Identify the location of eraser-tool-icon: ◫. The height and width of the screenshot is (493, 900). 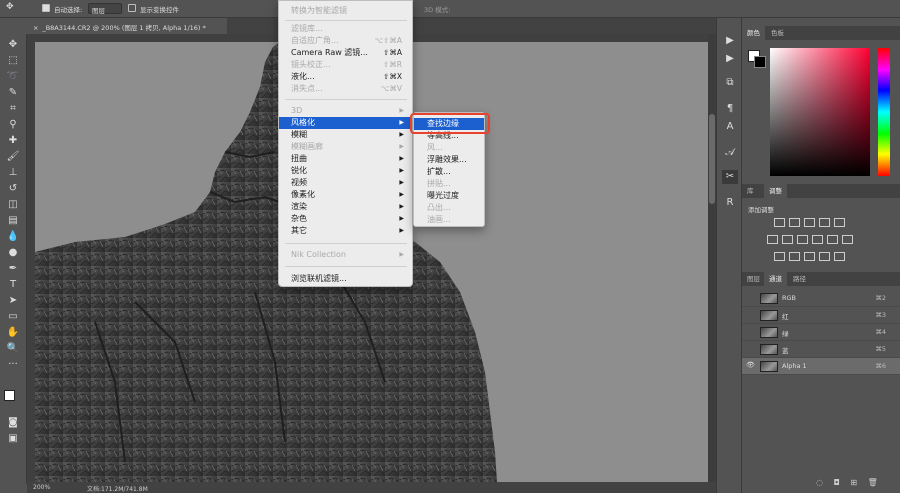
(13, 205).